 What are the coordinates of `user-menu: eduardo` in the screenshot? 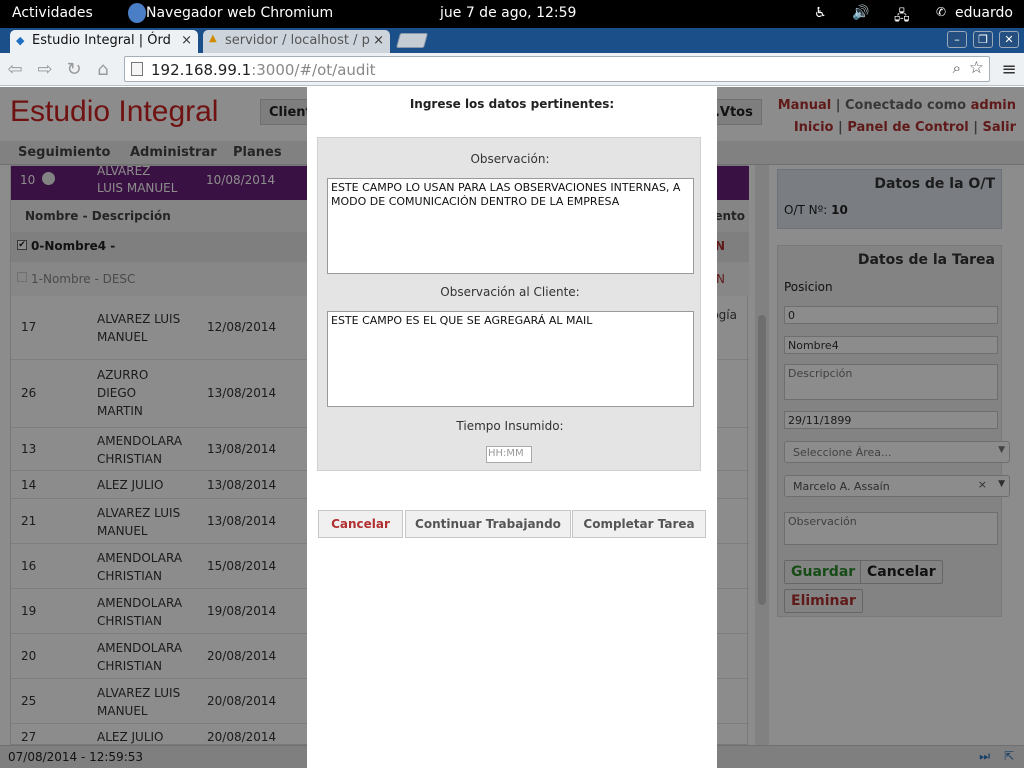 It's located at (984, 13).